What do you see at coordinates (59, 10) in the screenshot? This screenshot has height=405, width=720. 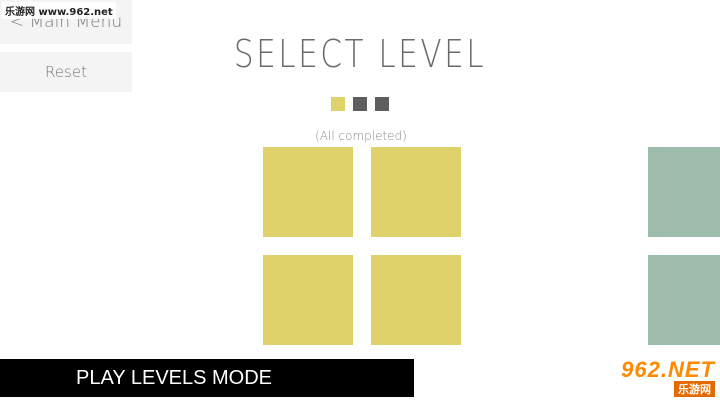 I see `watermark-text: 乐游网 www.962.net` at bounding box center [59, 10].